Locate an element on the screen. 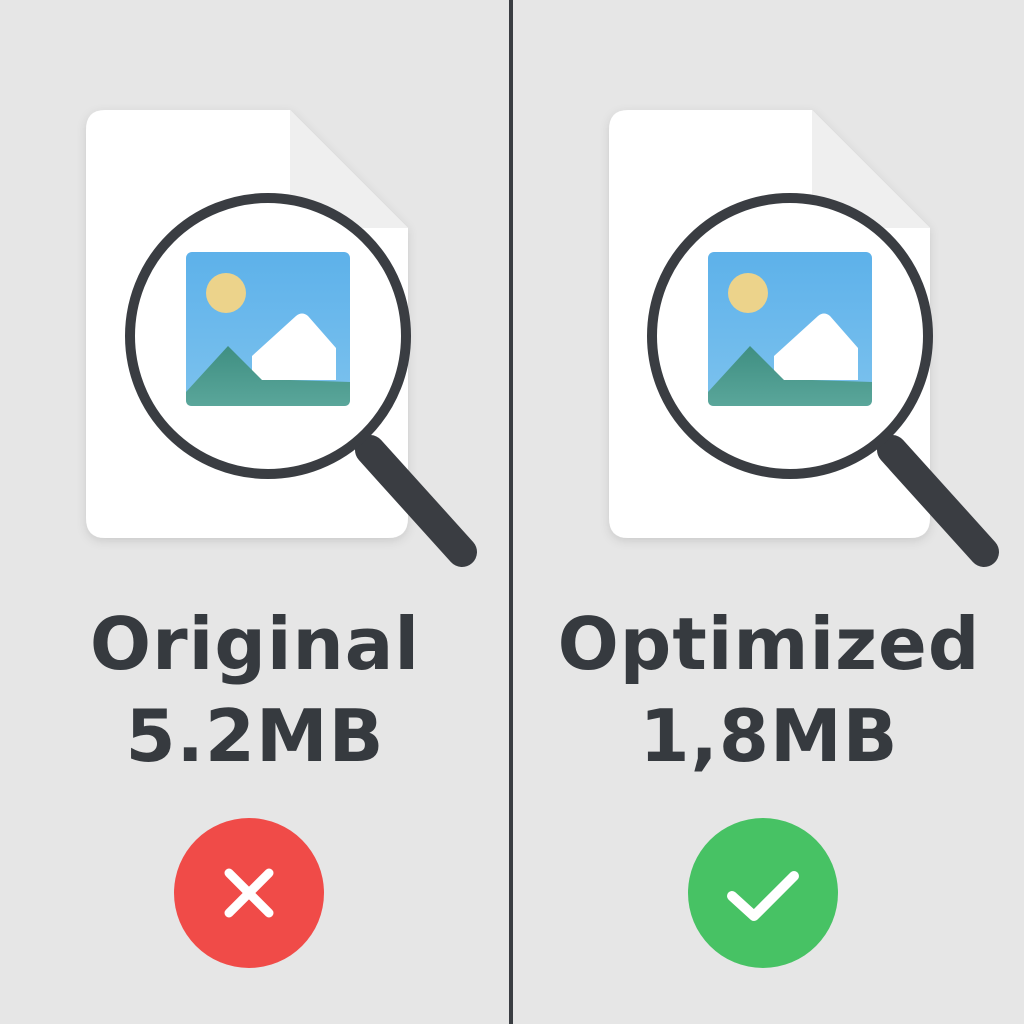 Image resolution: width=1024 pixels, height=1024 pixels. original-title: Original is located at coordinates (255, 644).